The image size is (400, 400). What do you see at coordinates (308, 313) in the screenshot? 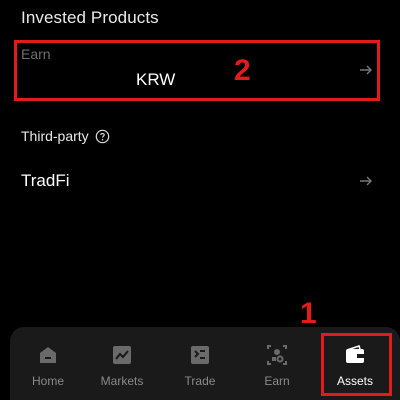
I see `annotation-number-1: 1` at bounding box center [308, 313].